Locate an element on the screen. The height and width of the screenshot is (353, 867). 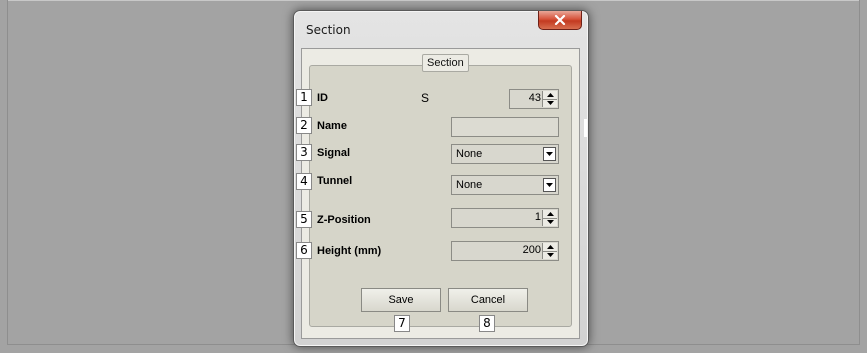
tunnel-dropdown-arrow is located at coordinates (549, 185).